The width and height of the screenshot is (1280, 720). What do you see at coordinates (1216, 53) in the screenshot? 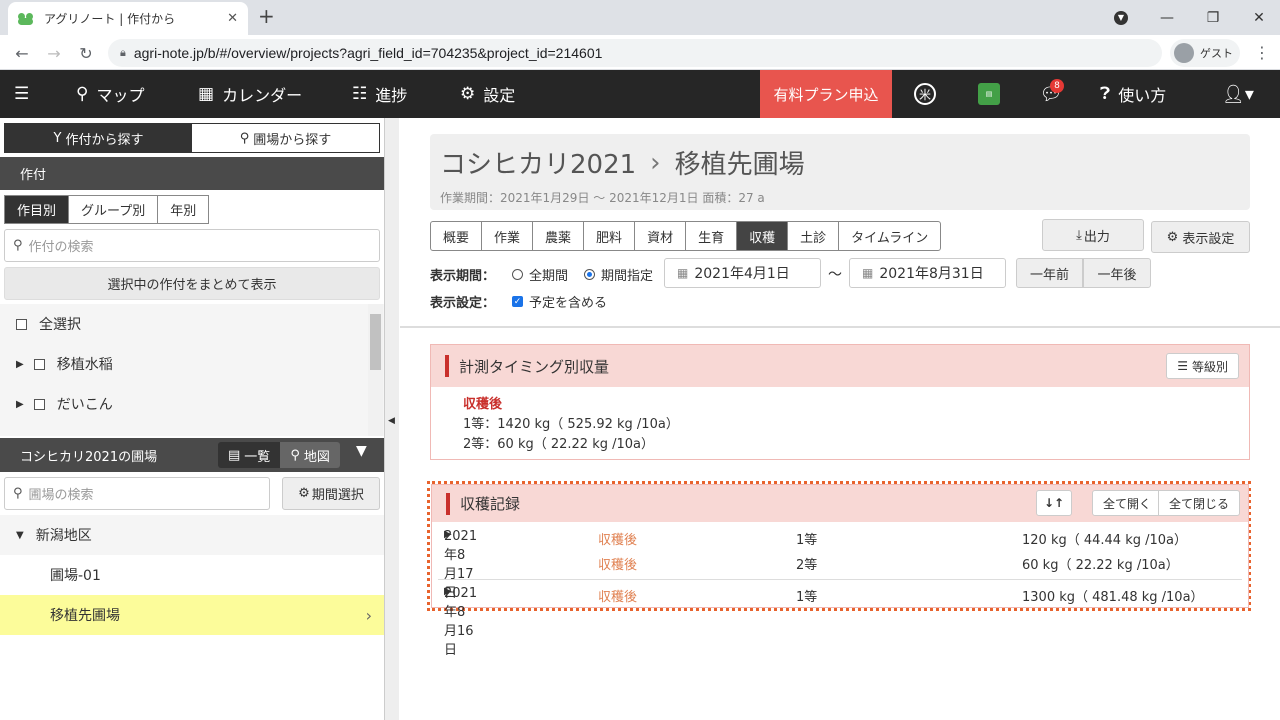
I see `guest-label: ゲスト` at bounding box center [1216, 53].